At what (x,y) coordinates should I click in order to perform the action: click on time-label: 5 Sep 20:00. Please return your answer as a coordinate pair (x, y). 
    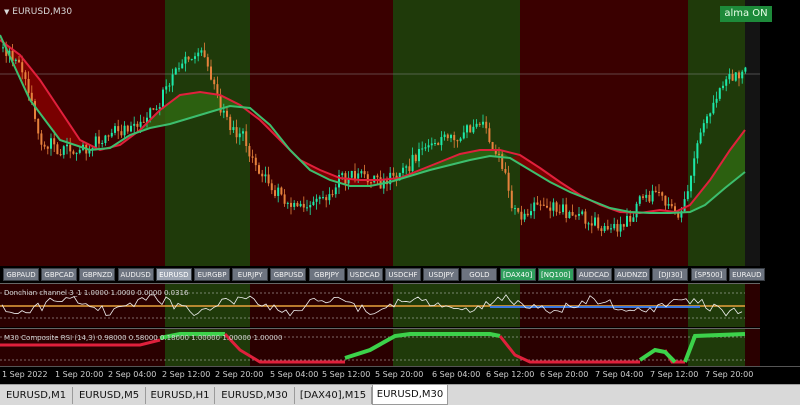
    Looking at the image, I should click on (399, 374).